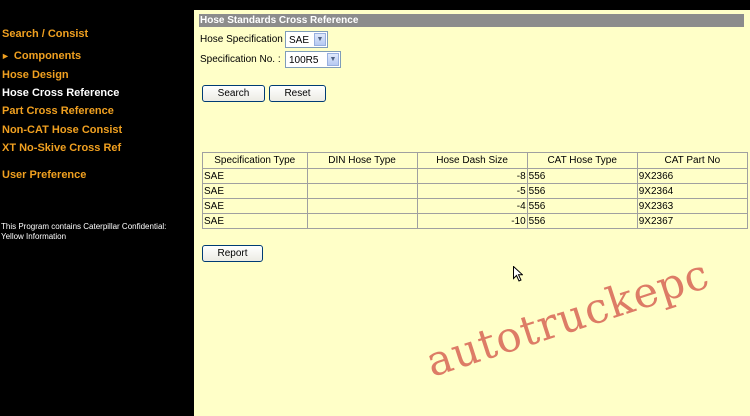  I want to click on cell-cat-part-no: 9X2367, so click(692, 221).